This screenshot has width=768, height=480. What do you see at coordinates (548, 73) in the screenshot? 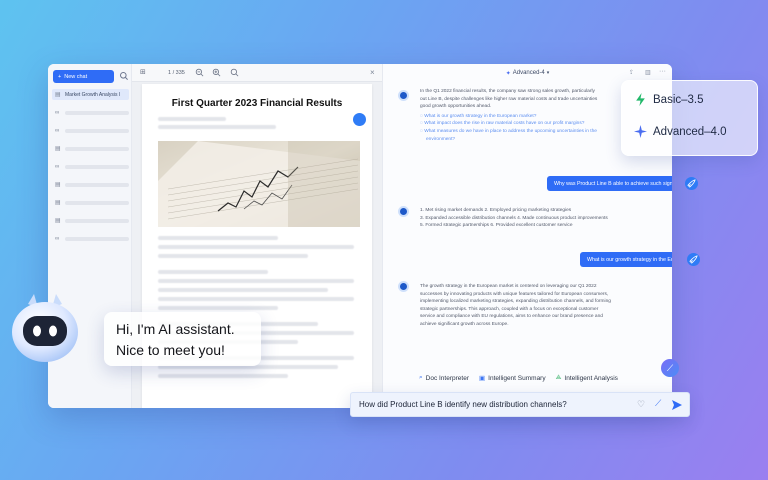
I see `chevron-down-icon: ▾` at bounding box center [548, 73].